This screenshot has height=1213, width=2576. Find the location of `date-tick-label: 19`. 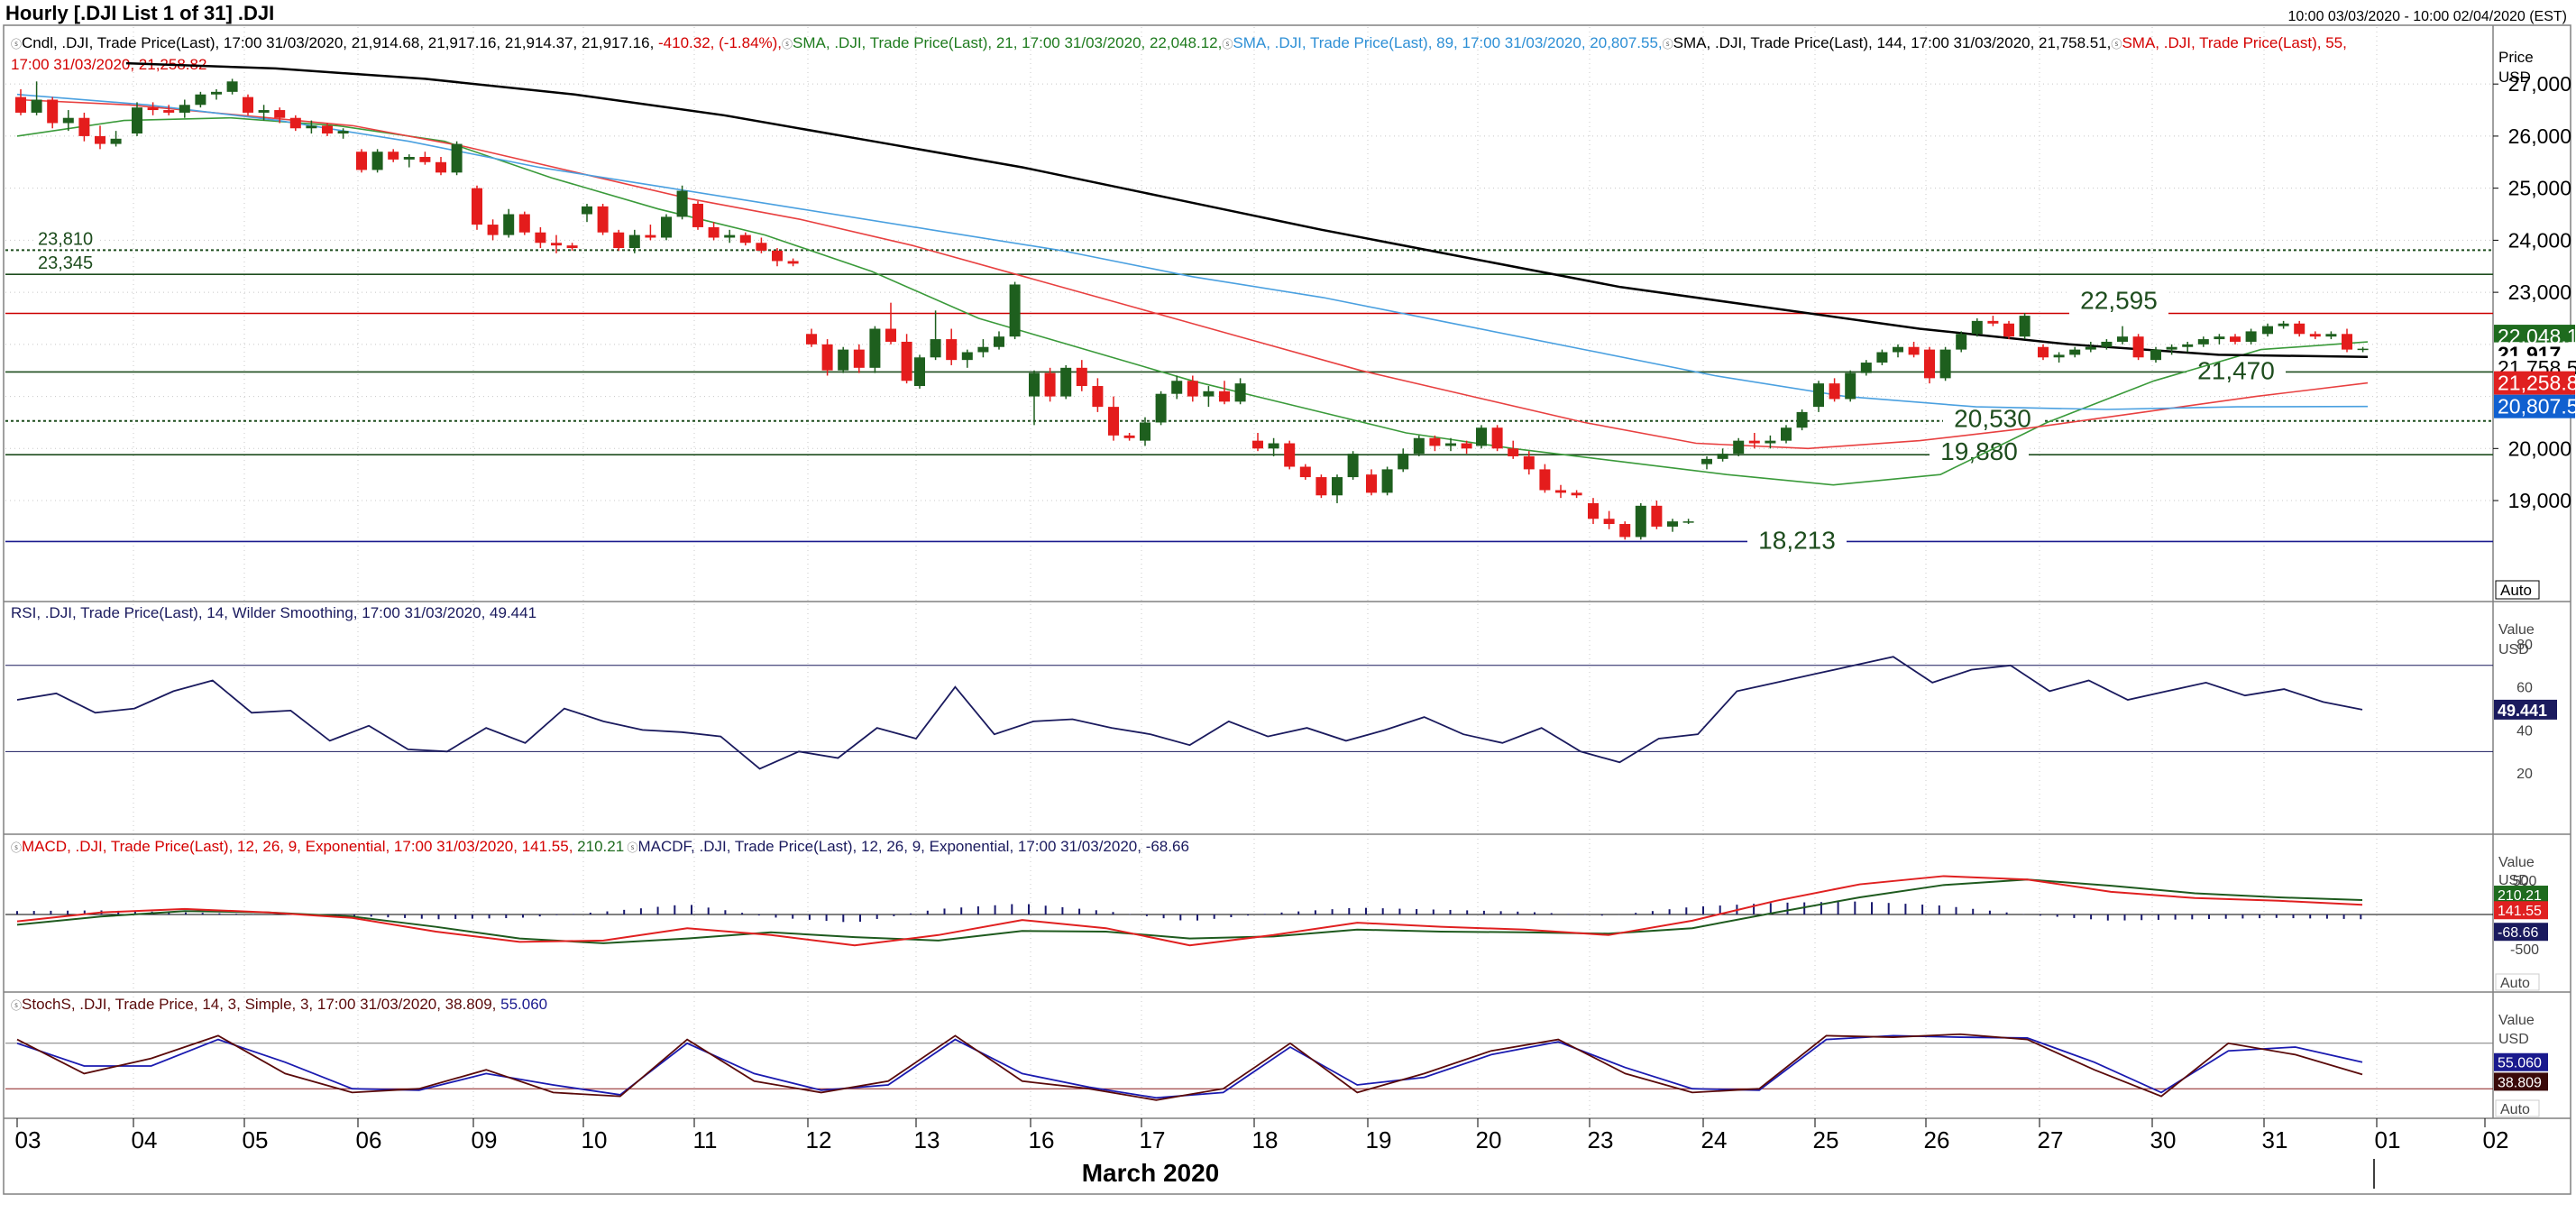

date-tick-label: 19 is located at coordinates (1379, 1139).